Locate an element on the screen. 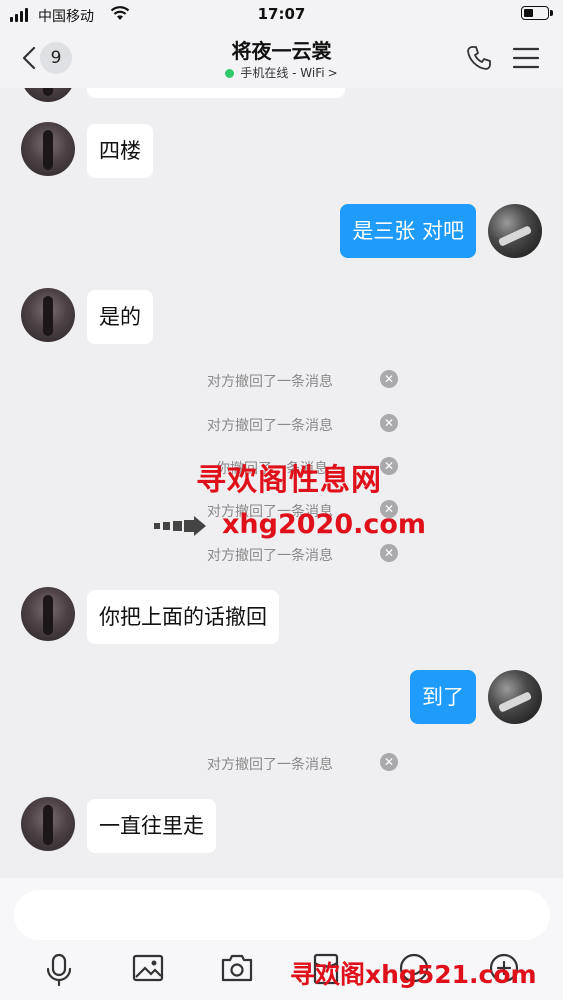 This screenshot has width=563, height=1000. microphone-icon is located at coordinates (59, 970).